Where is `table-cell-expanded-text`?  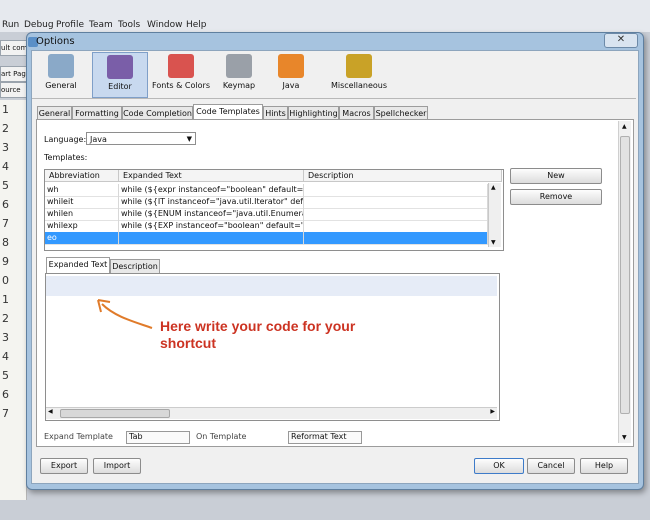 table-cell-expanded-text is located at coordinates (211, 238).